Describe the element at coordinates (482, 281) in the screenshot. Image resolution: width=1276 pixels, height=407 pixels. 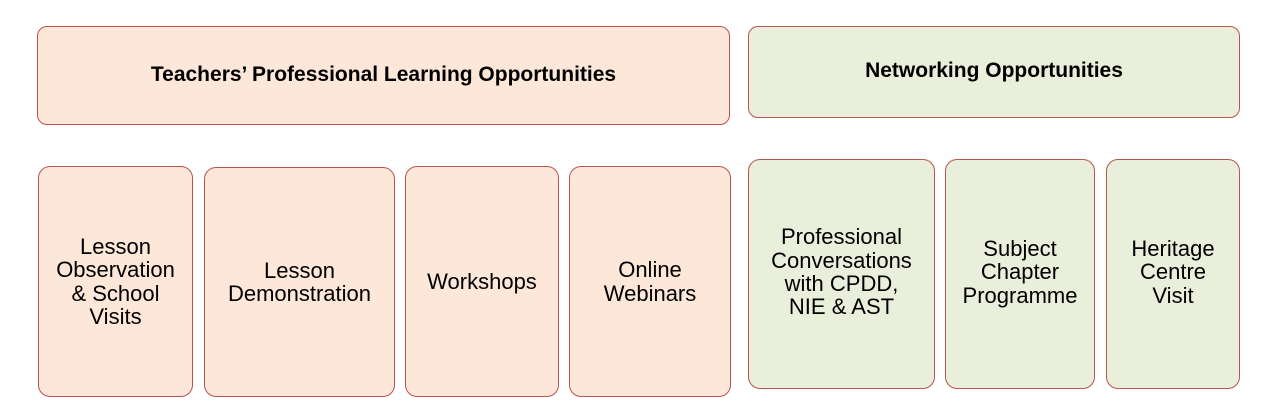
I see `workshops-box: Workshops` at that location.